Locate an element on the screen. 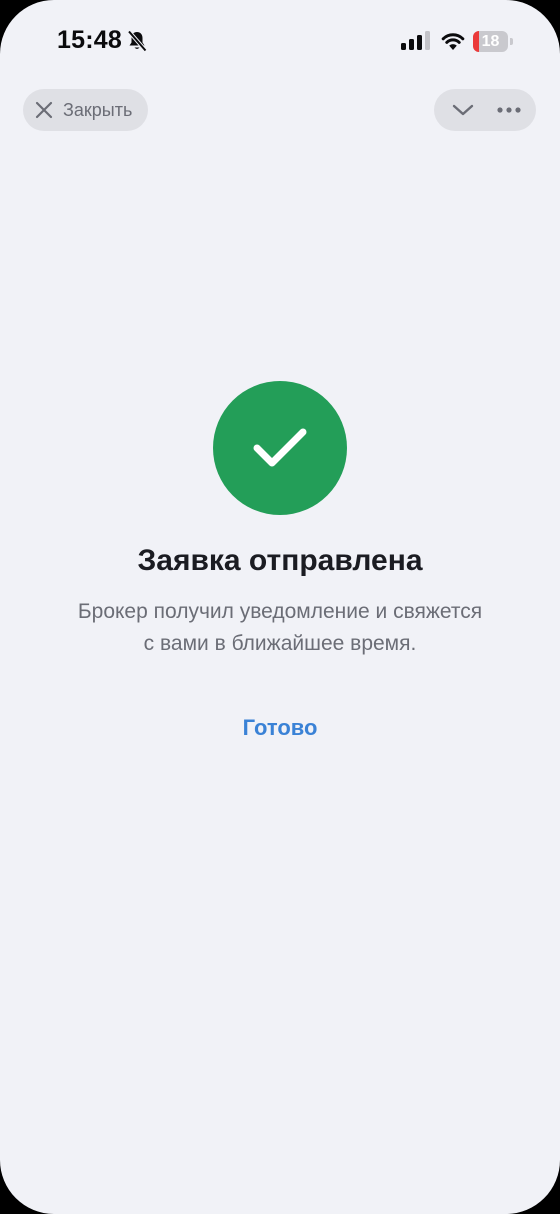  status-bar: 15:48 18 is located at coordinates (280, 42).